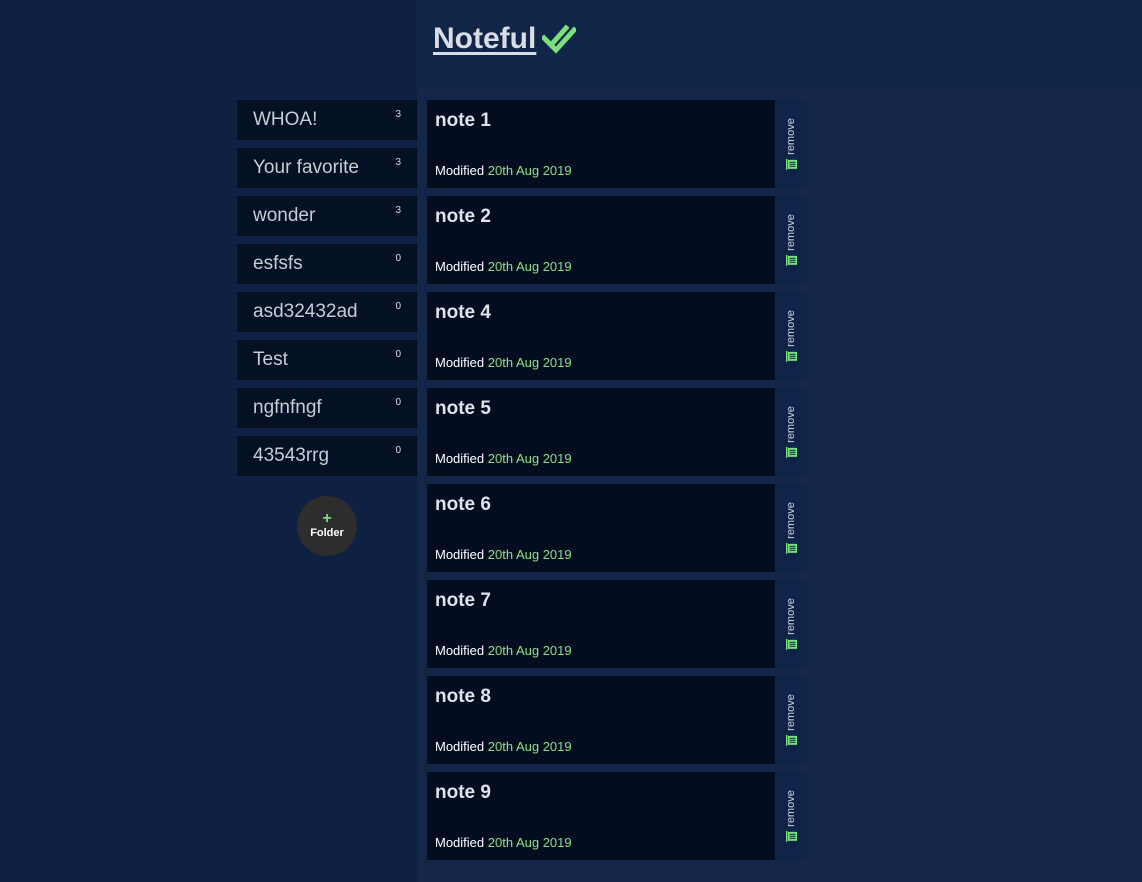 Image resolution: width=1142 pixels, height=882 pixels. I want to click on note-card: note 5 Modified 20th Aug 2019 remove, so click(617, 432).